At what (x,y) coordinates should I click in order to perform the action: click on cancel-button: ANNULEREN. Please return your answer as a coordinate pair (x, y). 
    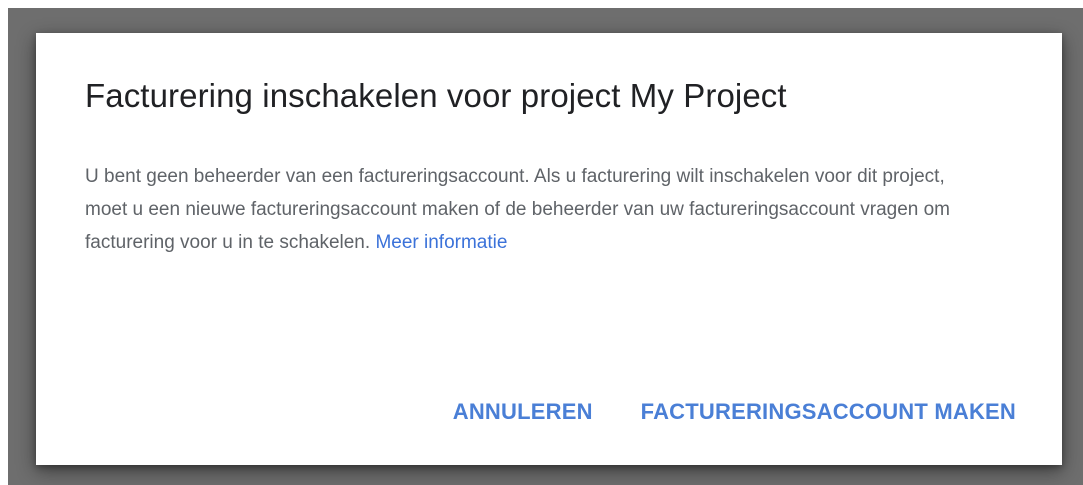
    Looking at the image, I should click on (523, 412).